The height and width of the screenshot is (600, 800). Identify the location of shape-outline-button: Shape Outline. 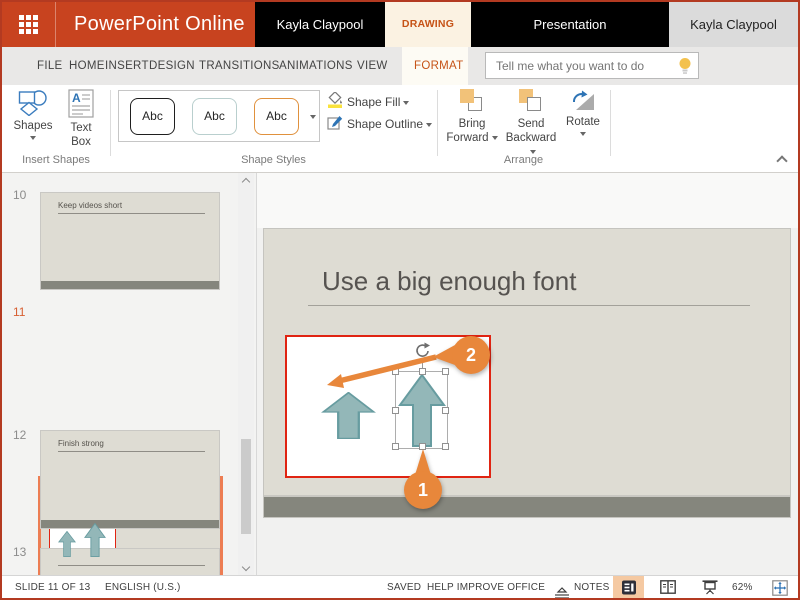
(380, 125).